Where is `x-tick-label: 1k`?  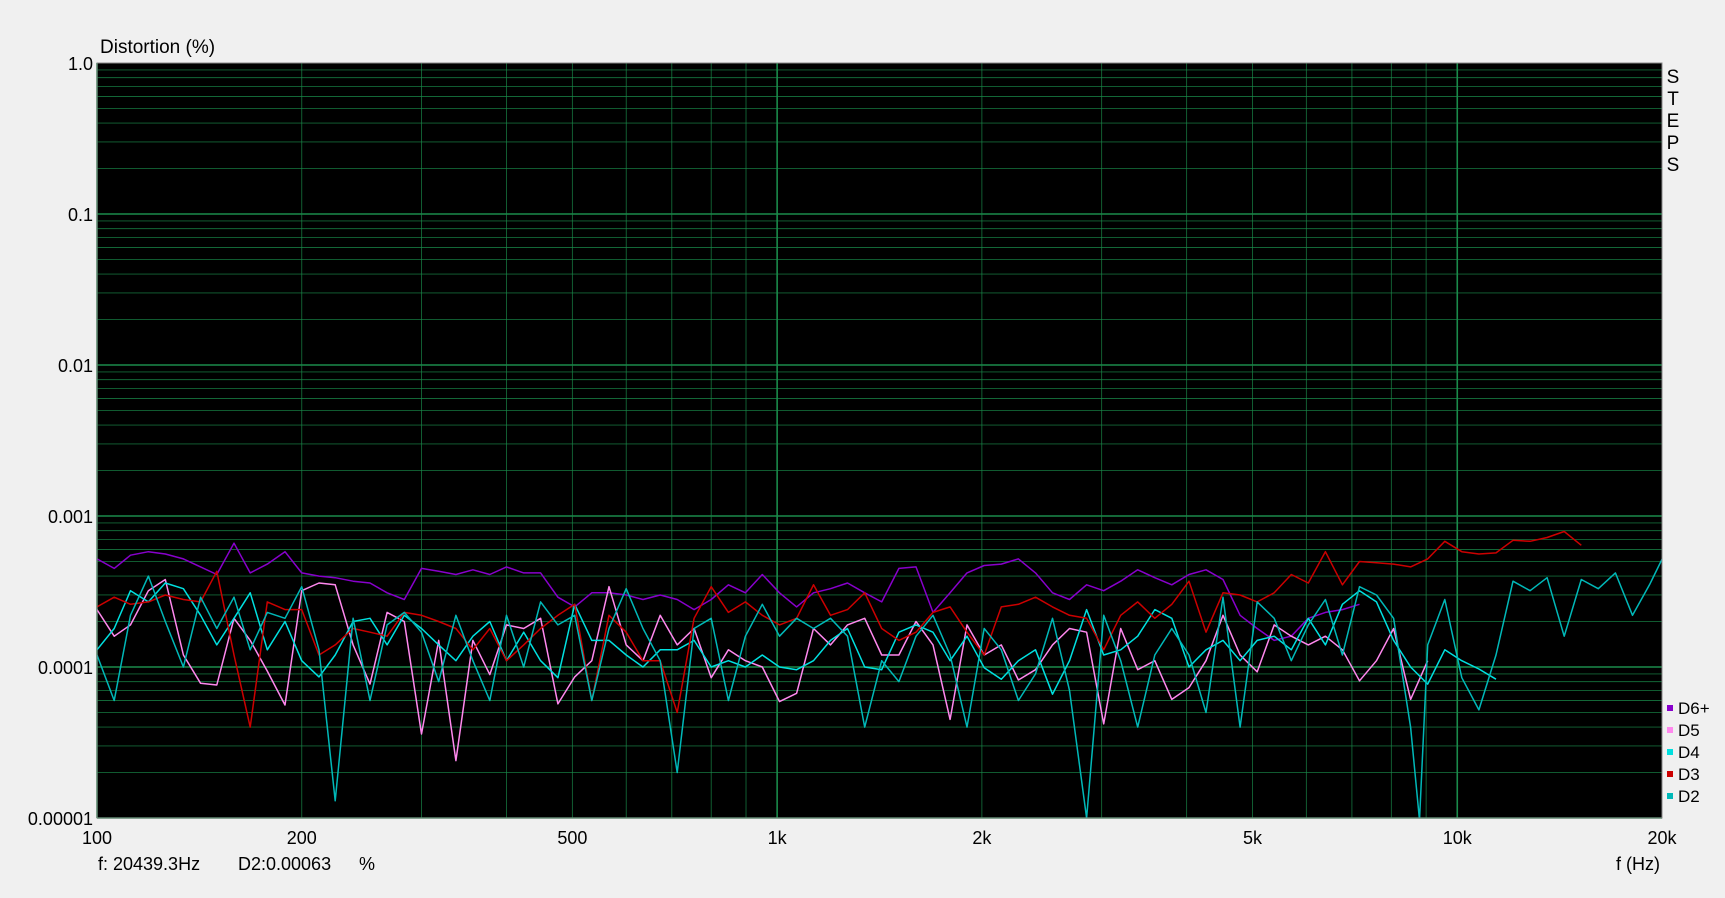 x-tick-label: 1k is located at coordinates (778, 838).